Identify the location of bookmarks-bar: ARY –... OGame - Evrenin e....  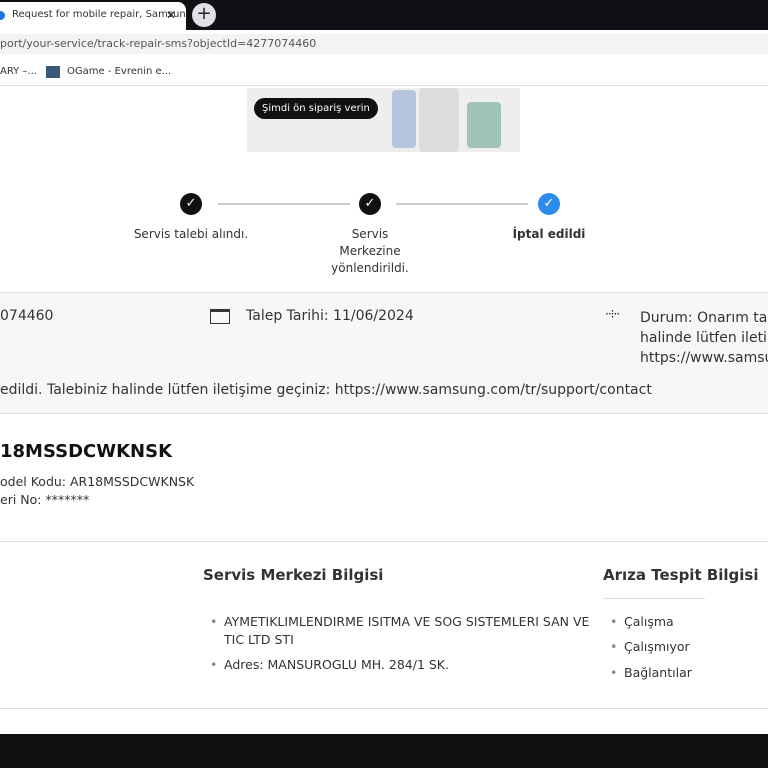
(384, 72).